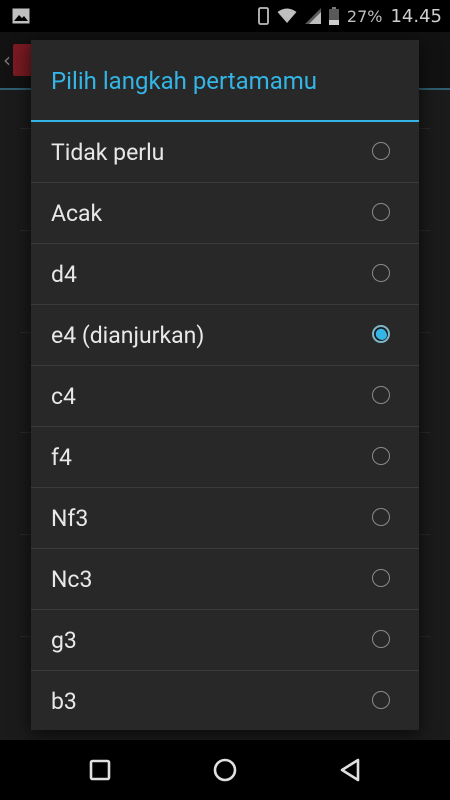  Describe the element at coordinates (225, 518) in the screenshot. I see `option-item: Nf3` at that location.